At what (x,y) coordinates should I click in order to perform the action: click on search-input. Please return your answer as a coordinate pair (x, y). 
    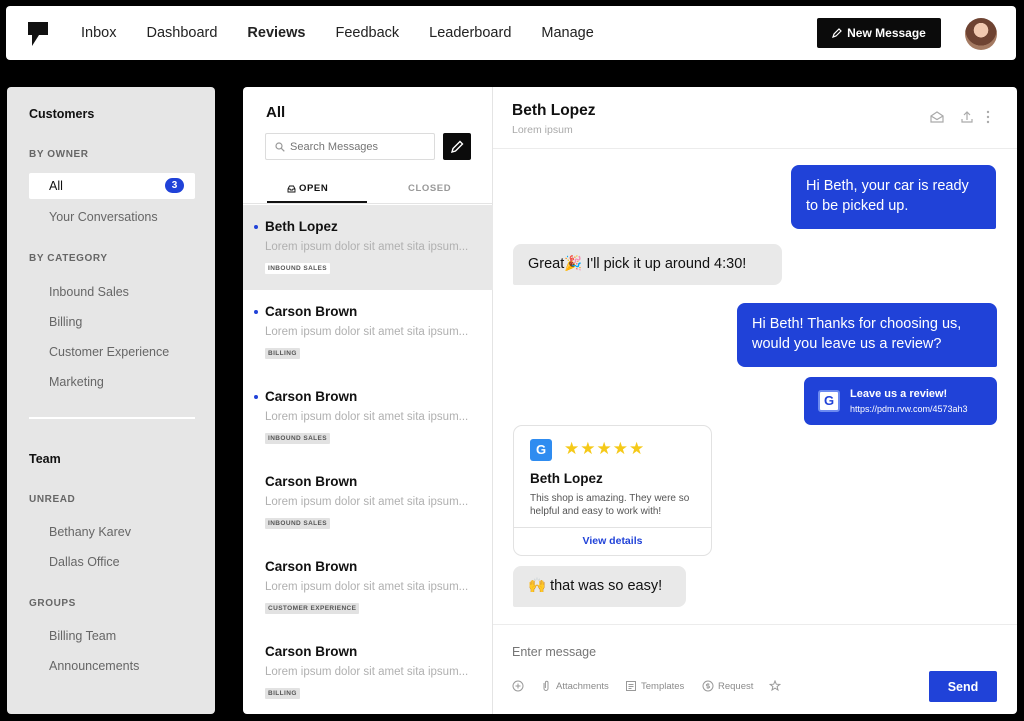
    Looking at the image, I should click on (360, 147).